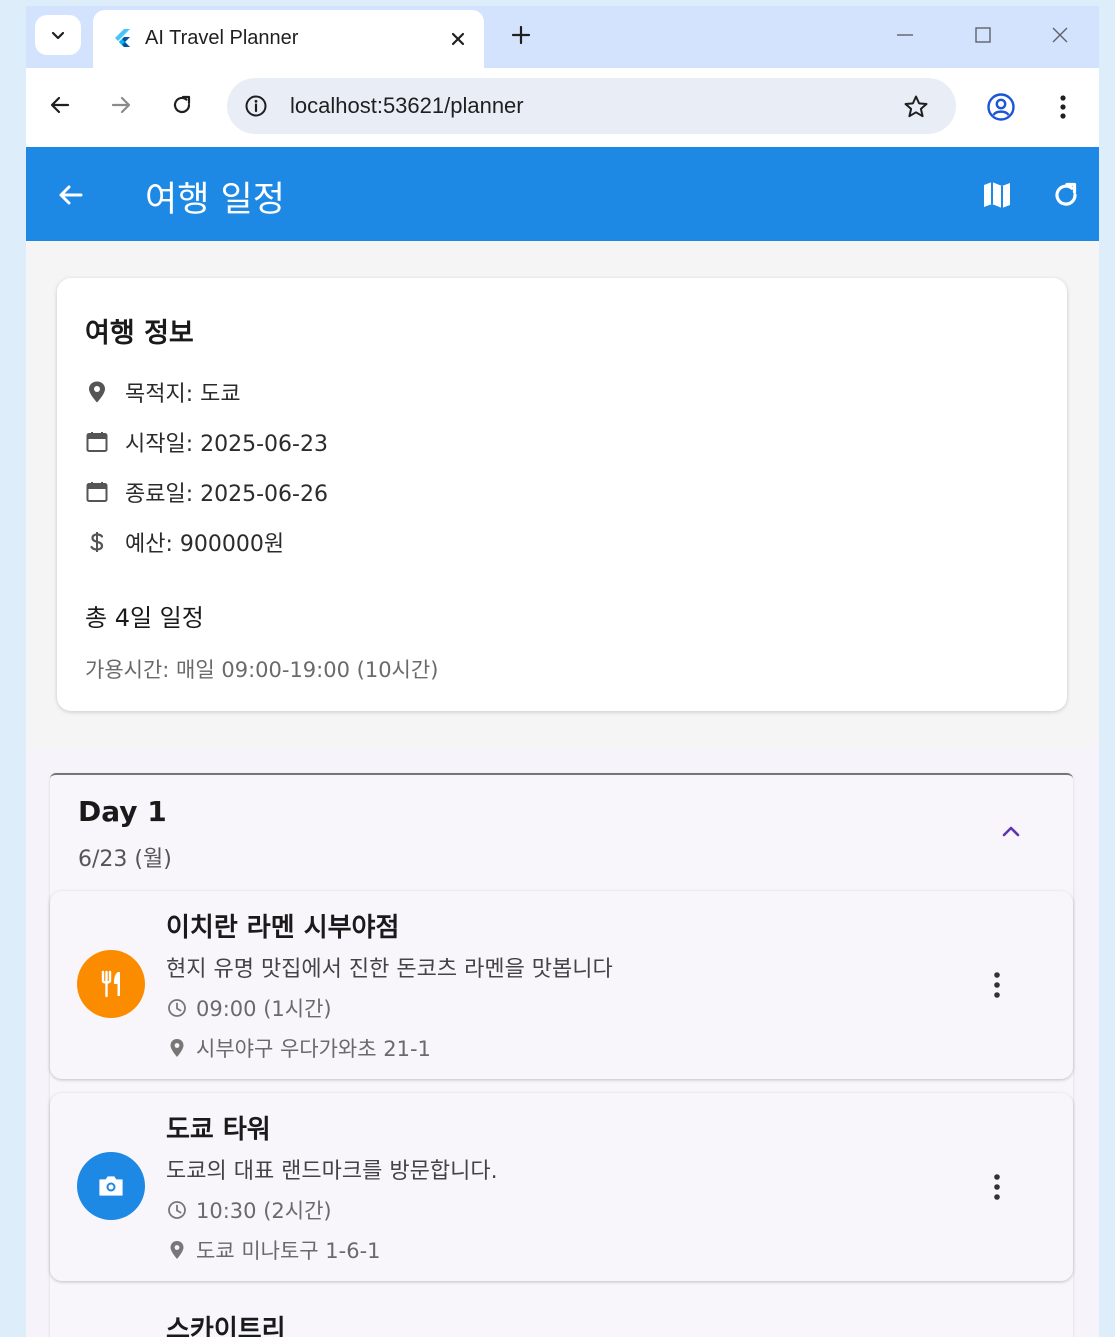  I want to click on profile-button, so click(1001, 107).